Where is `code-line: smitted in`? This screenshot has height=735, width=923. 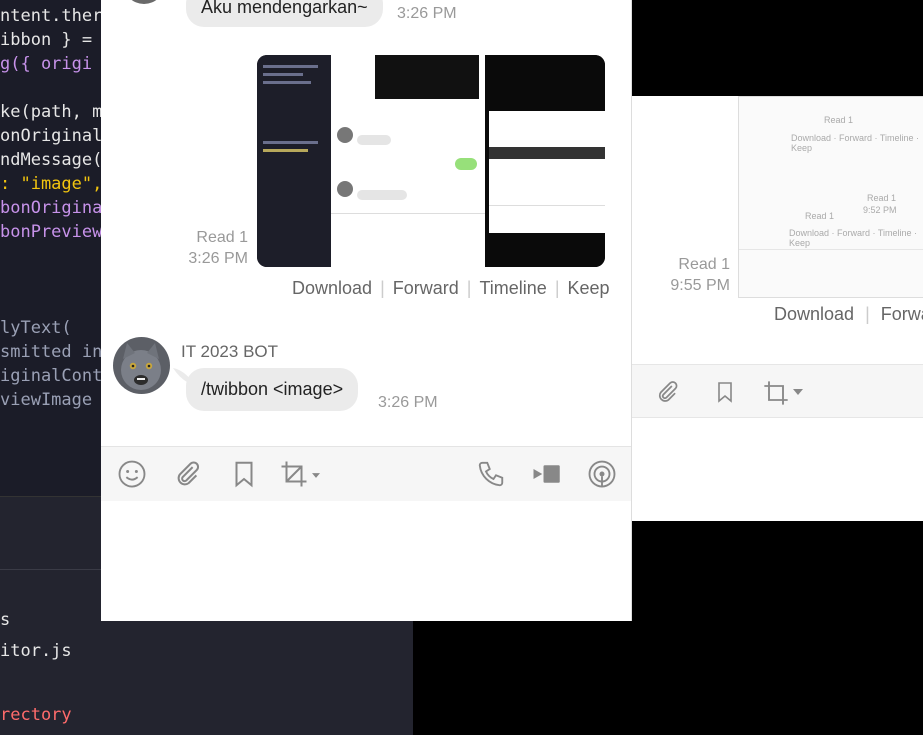
code-line: smitted in is located at coordinates (51, 352).